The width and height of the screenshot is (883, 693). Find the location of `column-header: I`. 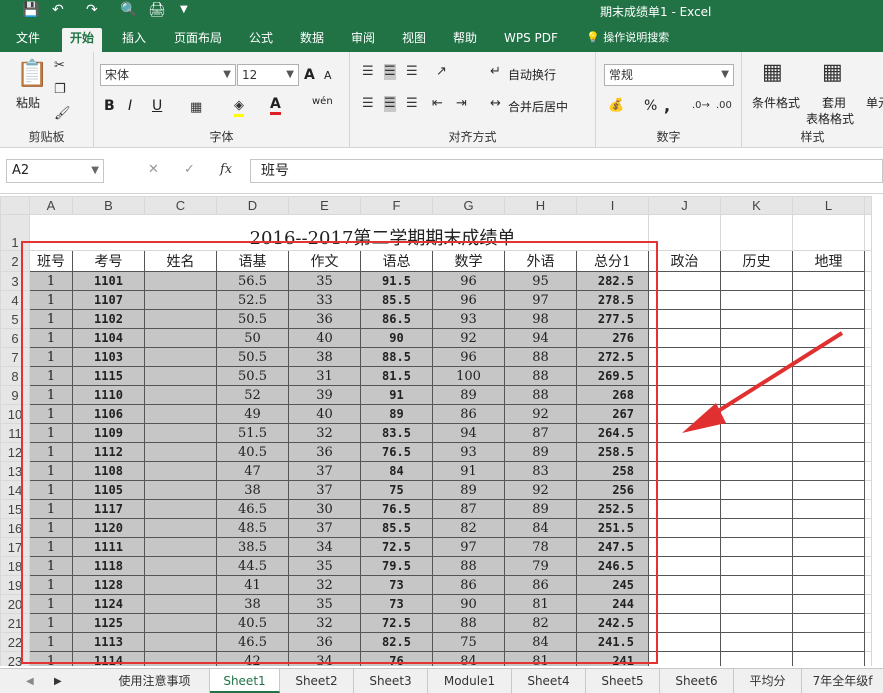

column-header: I is located at coordinates (612, 205).